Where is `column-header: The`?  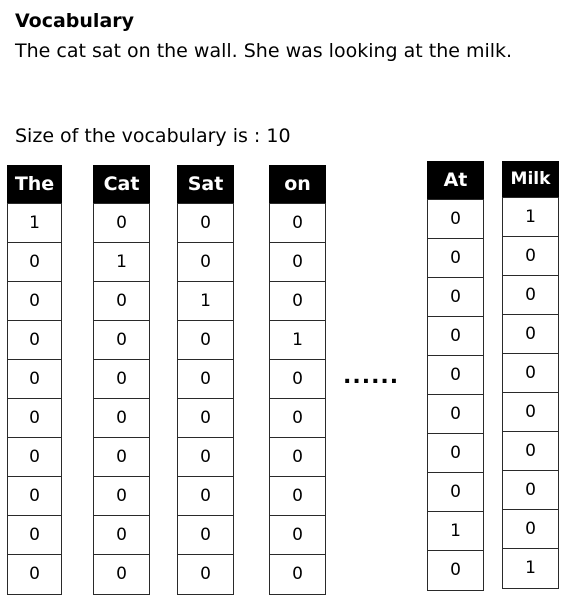 column-header: The is located at coordinates (34, 184).